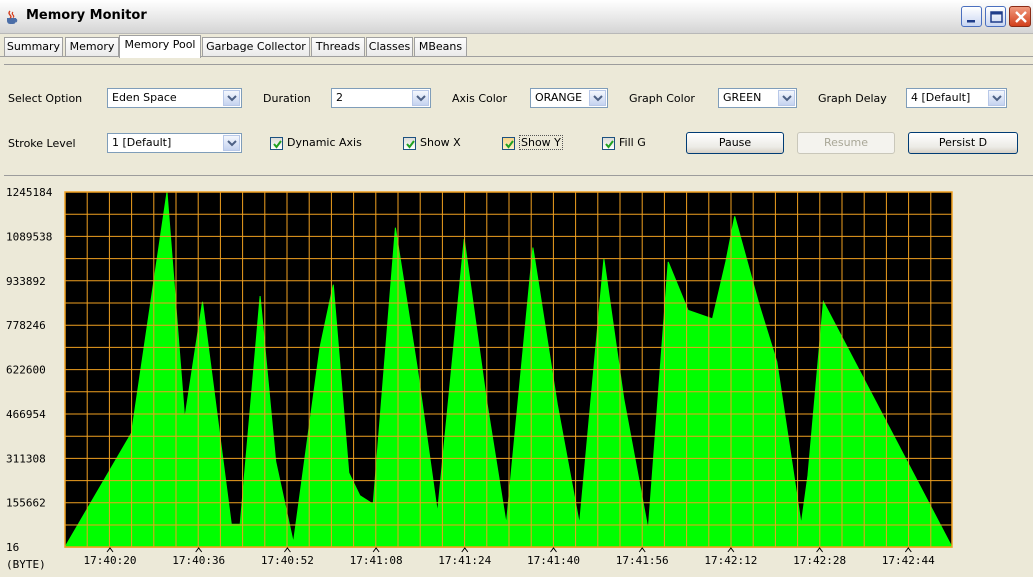 Image resolution: width=1033 pixels, height=577 pixels. Describe the element at coordinates (12, 547) in the screenshot. I see `y-tick-label: 16` at that location.